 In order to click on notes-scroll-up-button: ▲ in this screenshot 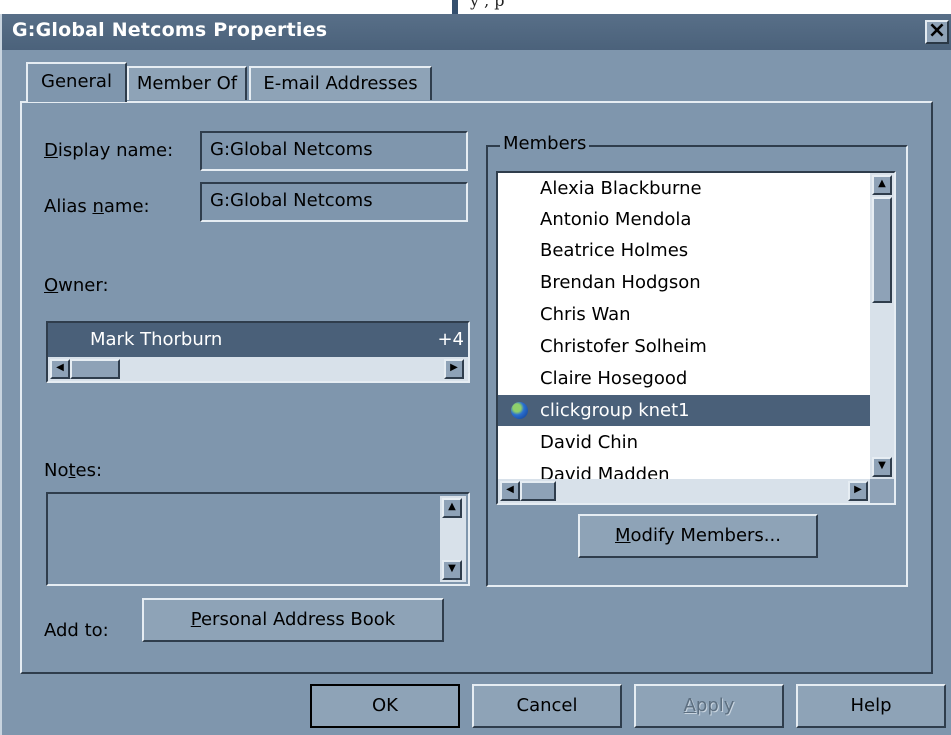, I will do `click(452, 508)`.